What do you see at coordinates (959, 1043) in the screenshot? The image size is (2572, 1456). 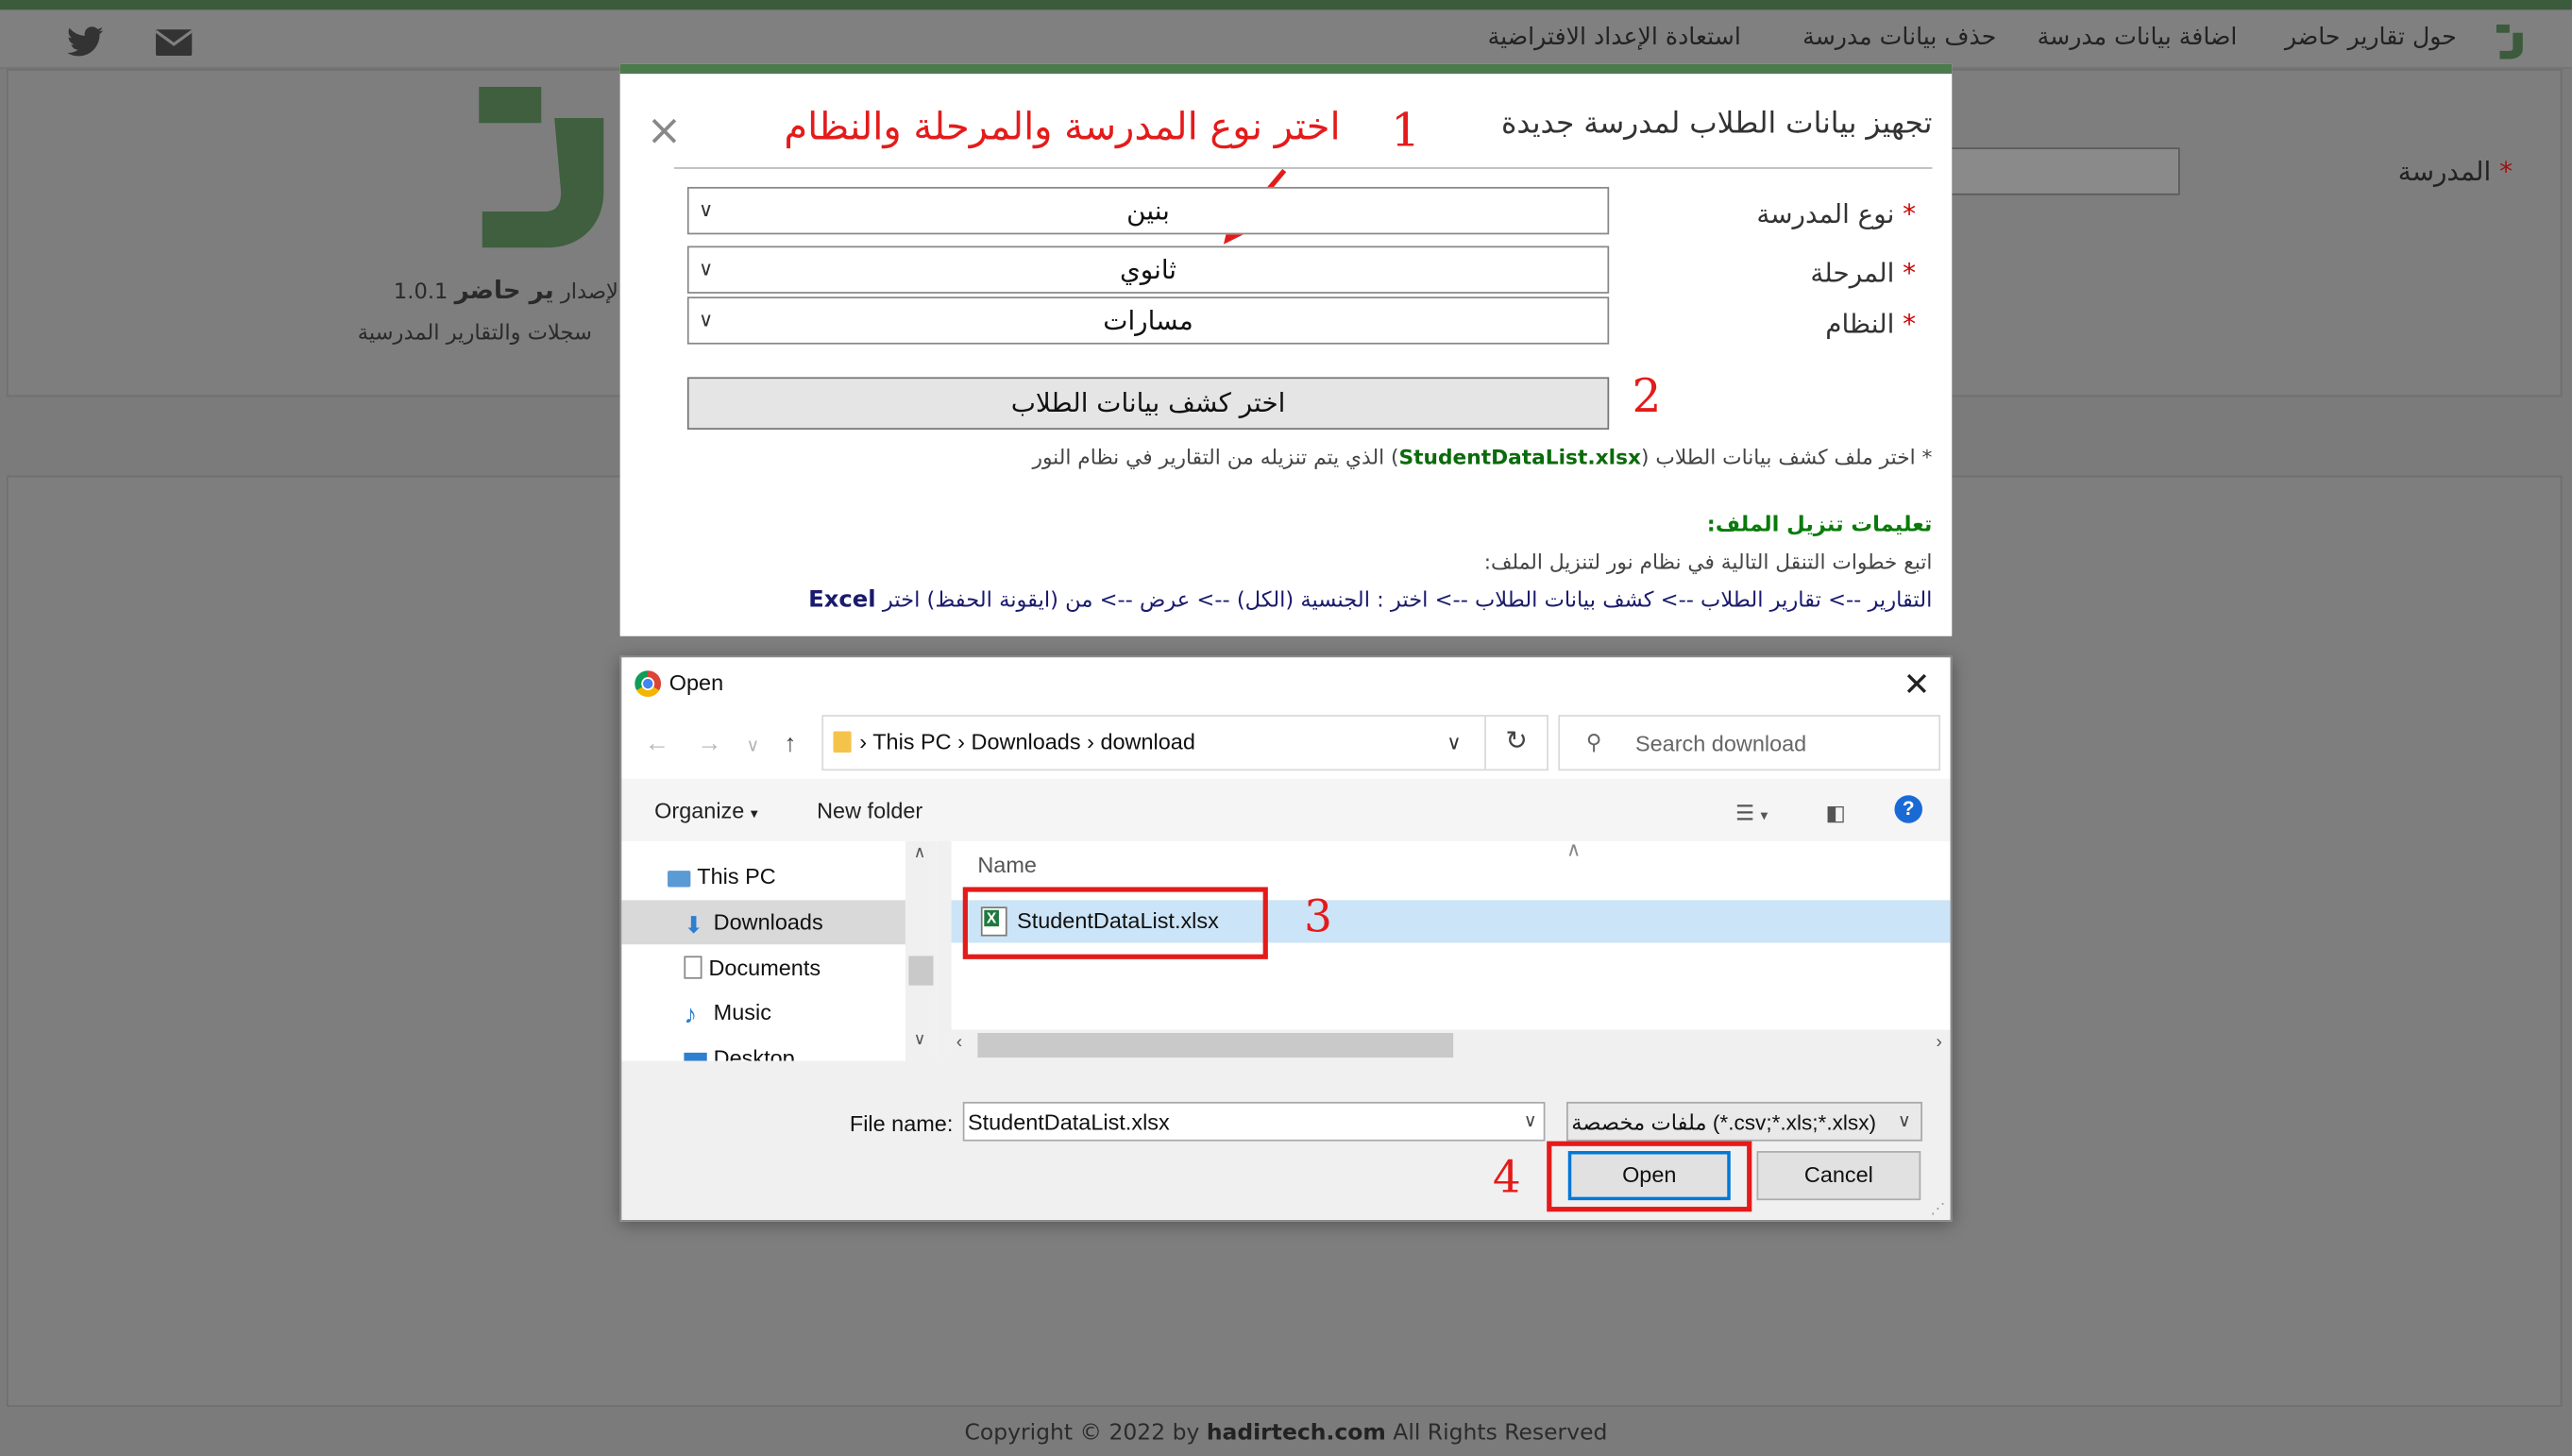 I see `scroll-left-icon: ‹` at bounding box center [959, 1043].